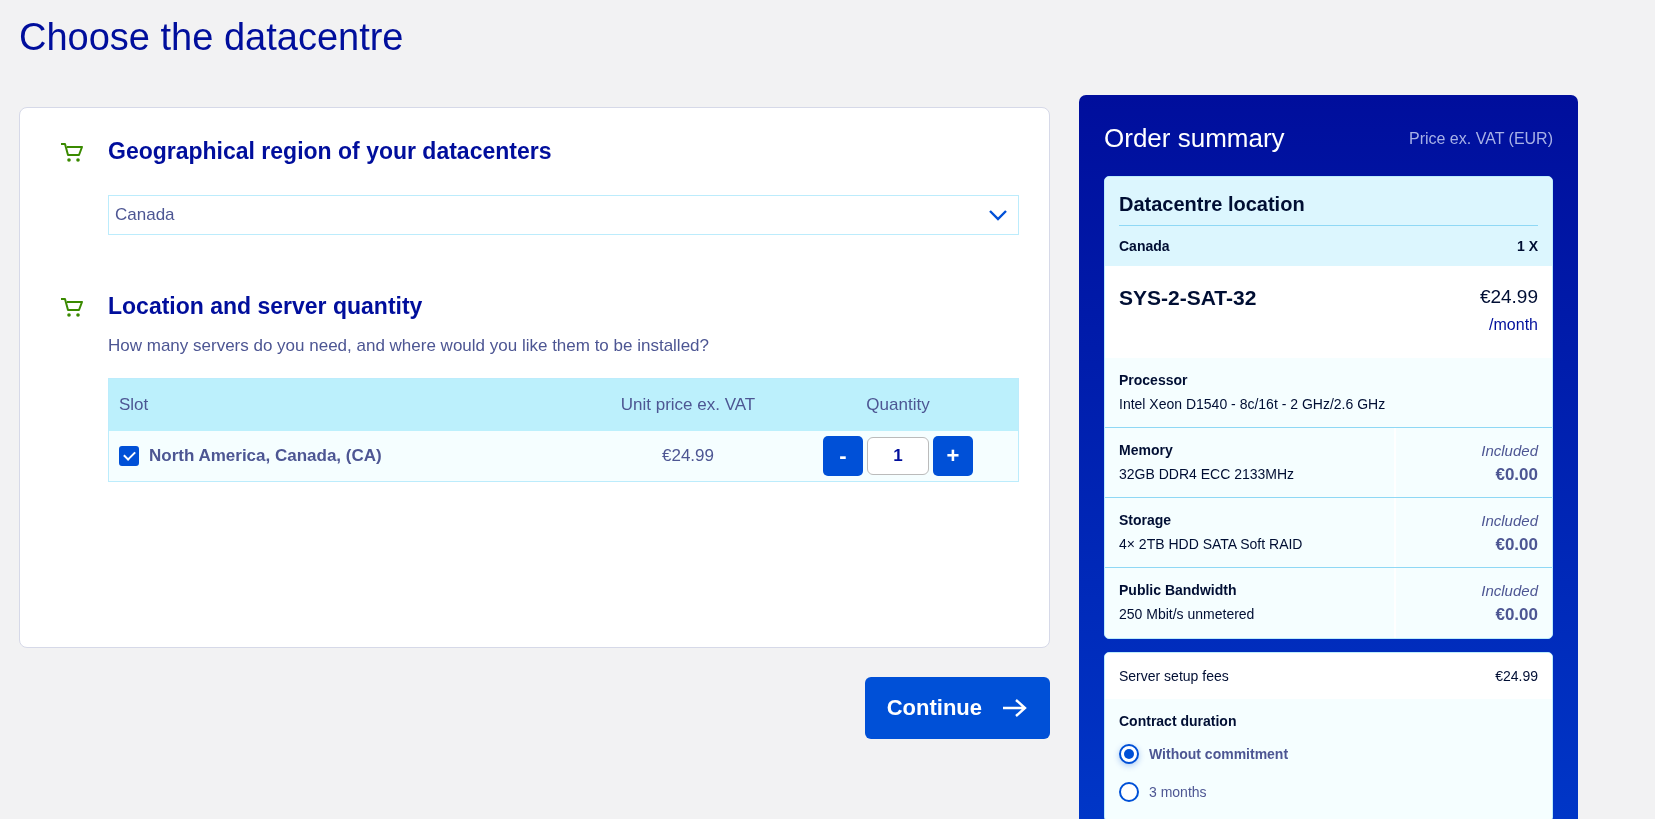  I want to click on column-header: Quantity, so click(898, 405).